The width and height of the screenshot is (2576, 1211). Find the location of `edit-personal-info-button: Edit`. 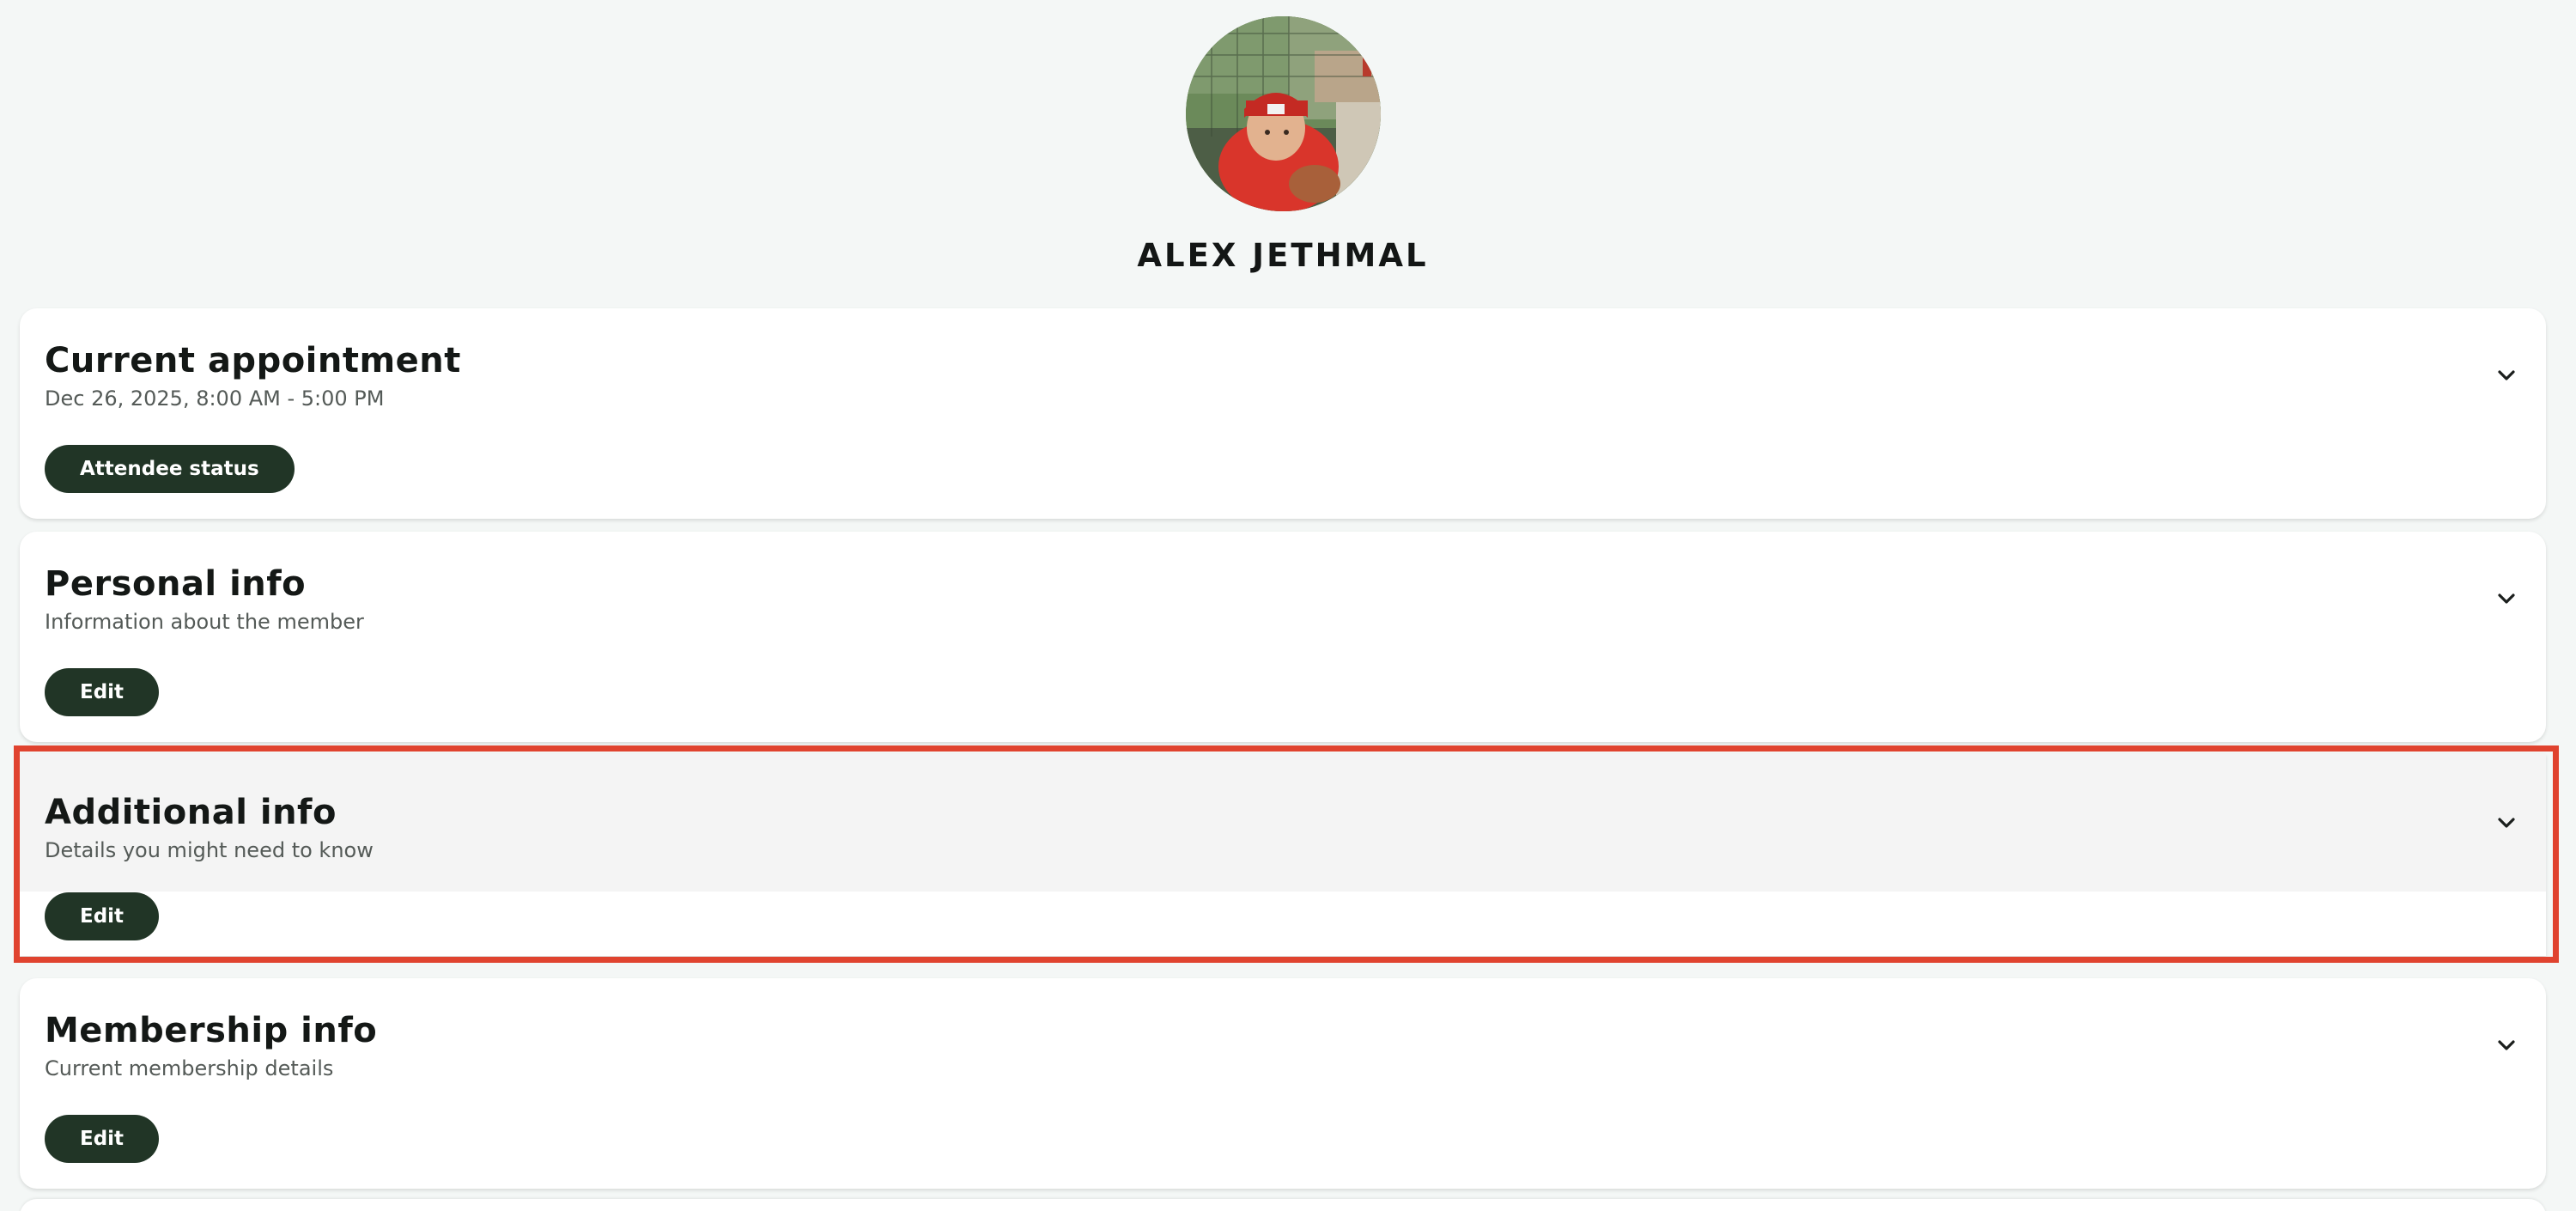

edit-personal-info-button: Edit is located at coordinates (102, 692).